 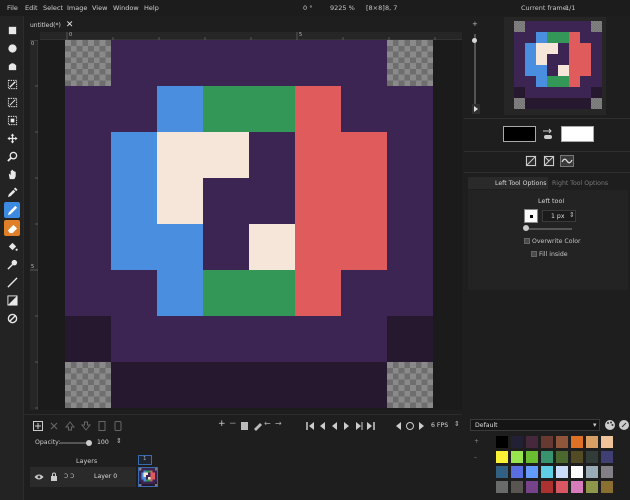 What do you see at coordinates (12, 318) in the screenshot?
I see `ellipse-tool` at bounding box center [12, 318].